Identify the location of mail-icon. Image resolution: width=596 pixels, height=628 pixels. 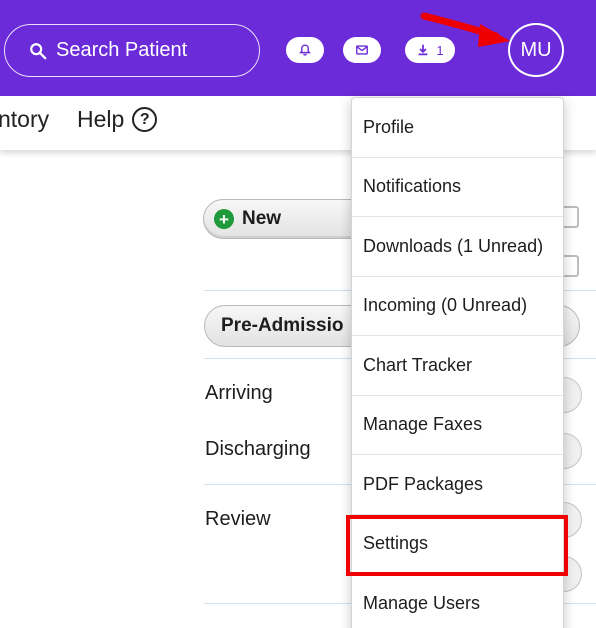
(362, 50).